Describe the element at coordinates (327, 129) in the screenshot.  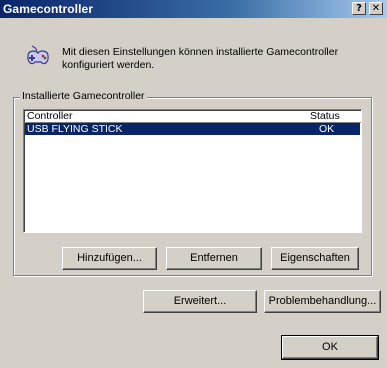
I see `controller-status: OK` at that location.